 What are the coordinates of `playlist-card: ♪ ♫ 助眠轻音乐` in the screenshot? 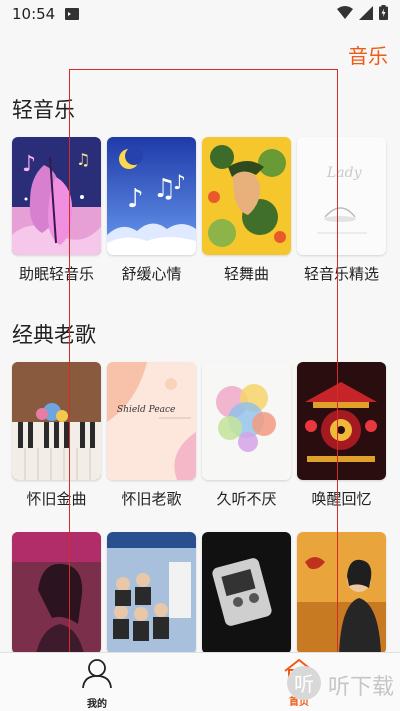 It's located at (56, 210).